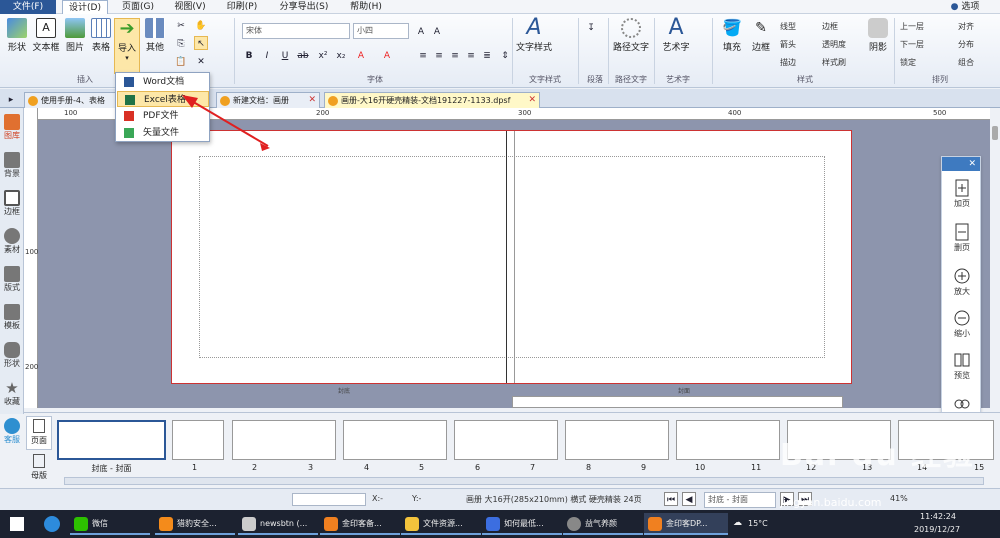  What do you see at coordinates (966, 63) in the screenshot?
I see `combine-button: 组合` at bounding box center [966, 63].